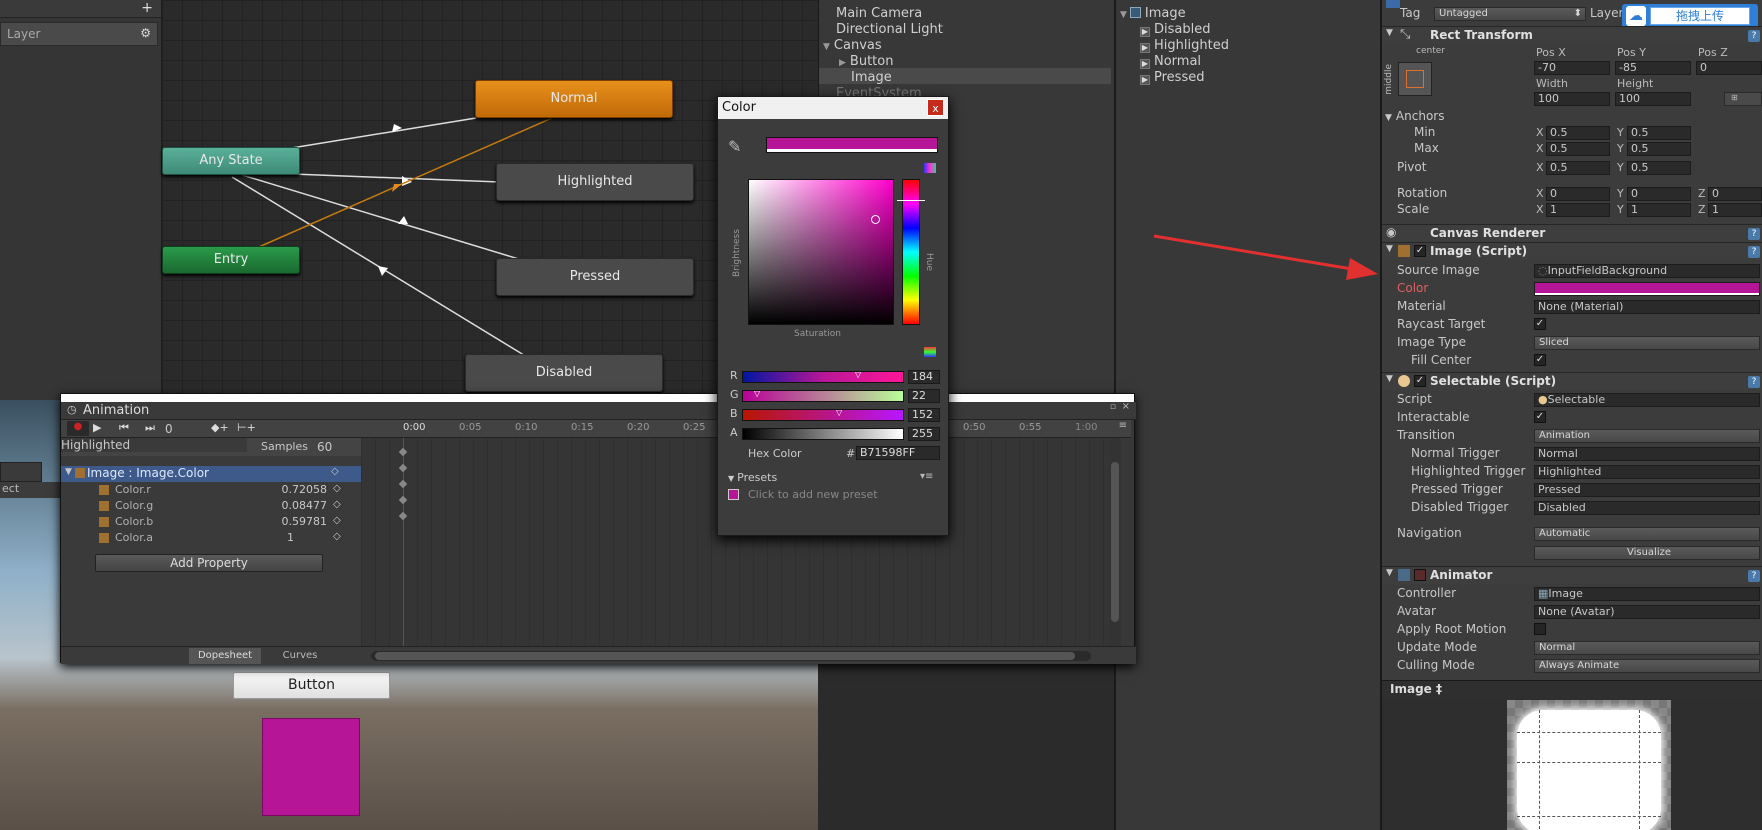 The image size is (1762, 830). I want to click on culling-mode-dropdown: Always Animate, so click(1647, 666).